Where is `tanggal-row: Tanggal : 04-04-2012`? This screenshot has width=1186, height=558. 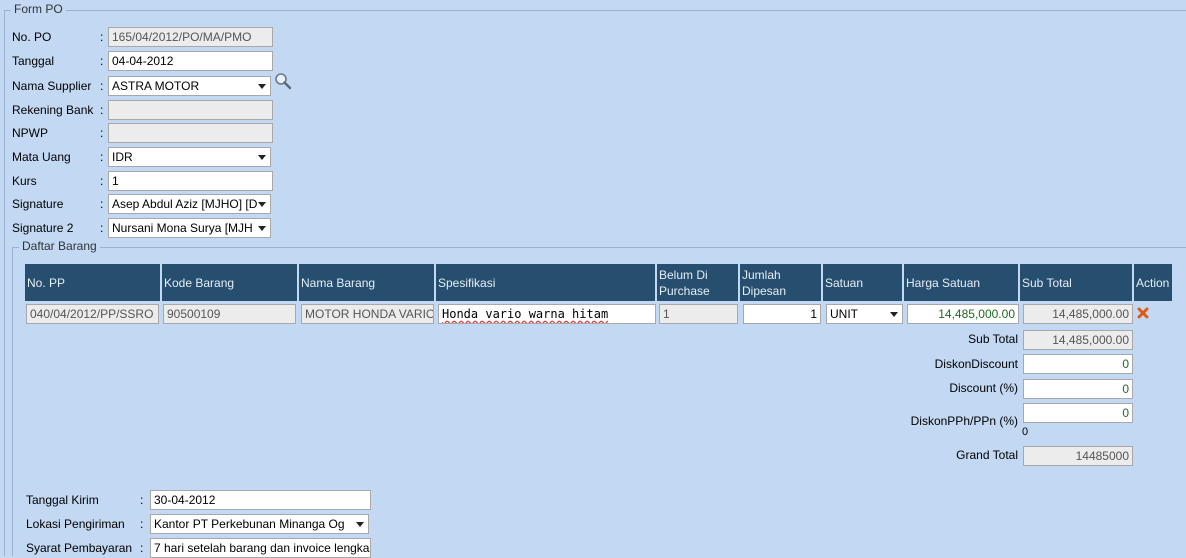 tanggal-row: Tanggal : 04-04-2012 is located at coordinates (142, 60).